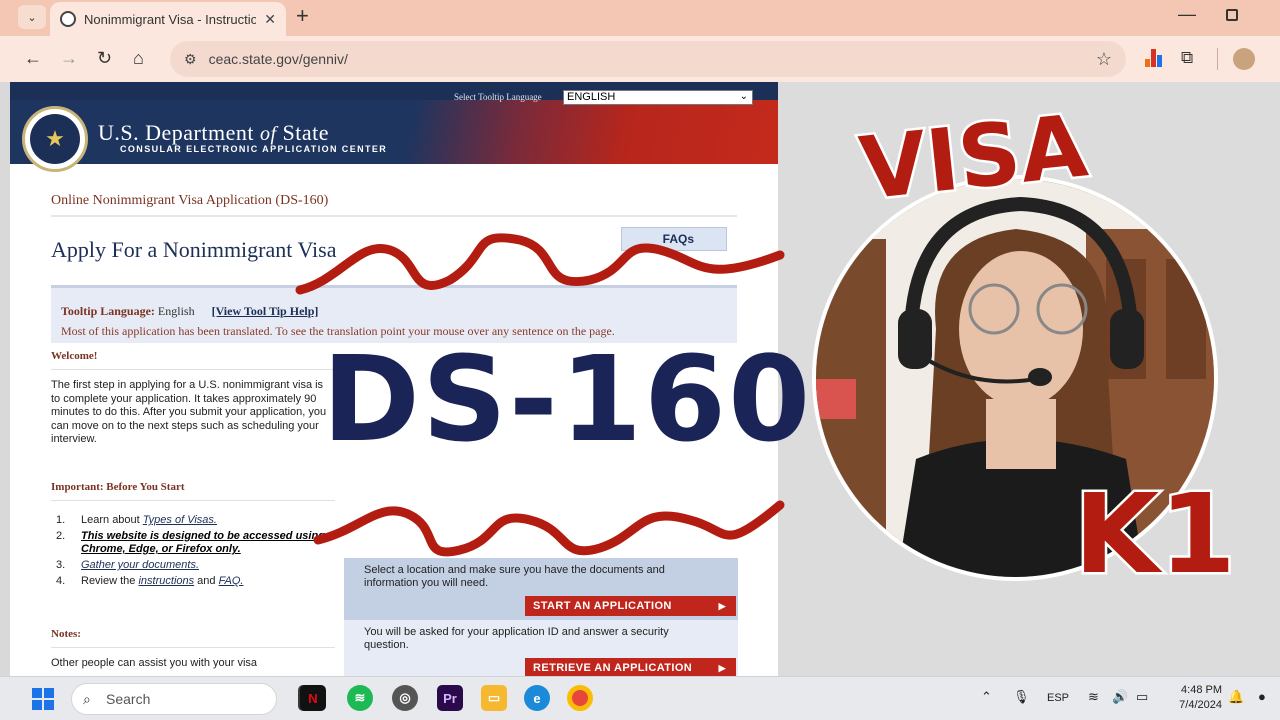 Image resolution: width=1280 pixels, height=720 pixels. Describe the element at coordinates (278, 59) in the screenshot. I see `url-text: ceac.state.gov/genniv/` at that location.